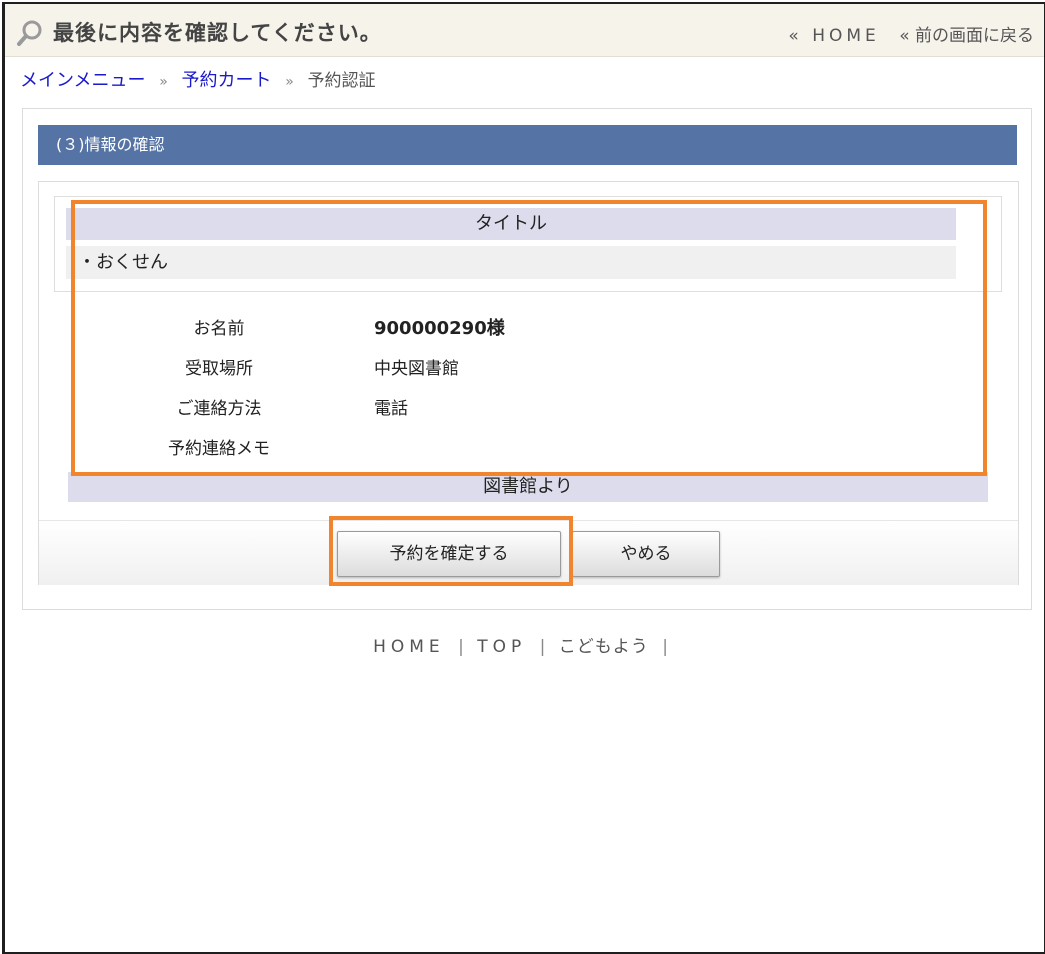 The image size is (1045, 954). What do you see at coordinates (219, 409) in the screenshot?
I see `info-label: ご連絡方法` at bounding box center [219, 409].